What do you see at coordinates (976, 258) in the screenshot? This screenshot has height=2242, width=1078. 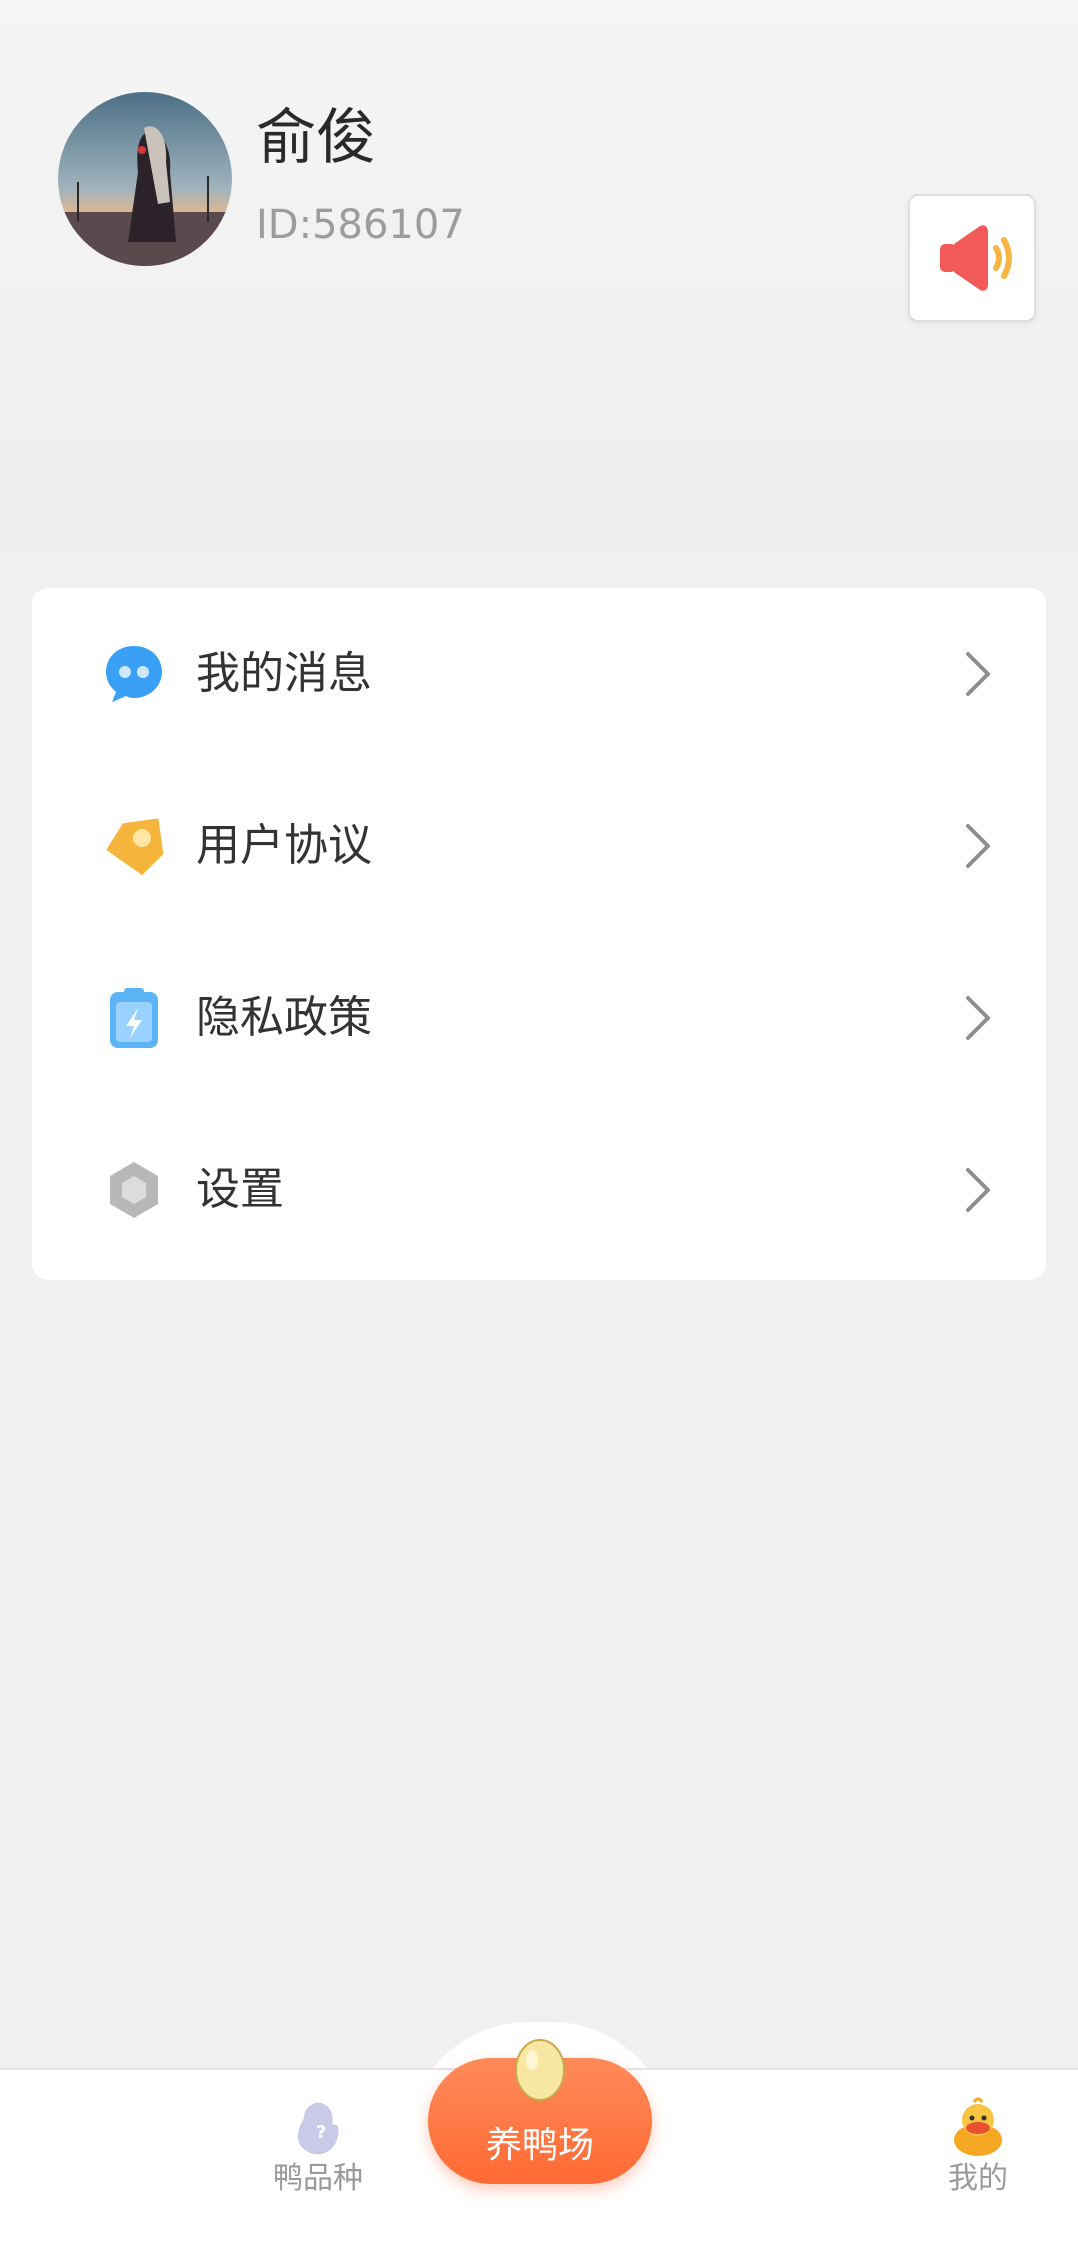 I see `speaker-icon` at bounding box center [976, 258].